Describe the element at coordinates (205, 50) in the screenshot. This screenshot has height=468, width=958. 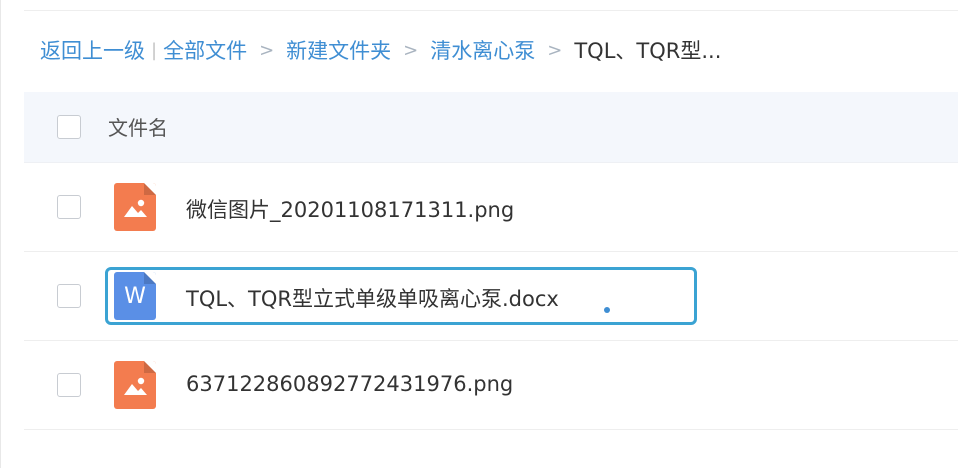
I see `breadcrumb-all-files: 全部文件` at that location.